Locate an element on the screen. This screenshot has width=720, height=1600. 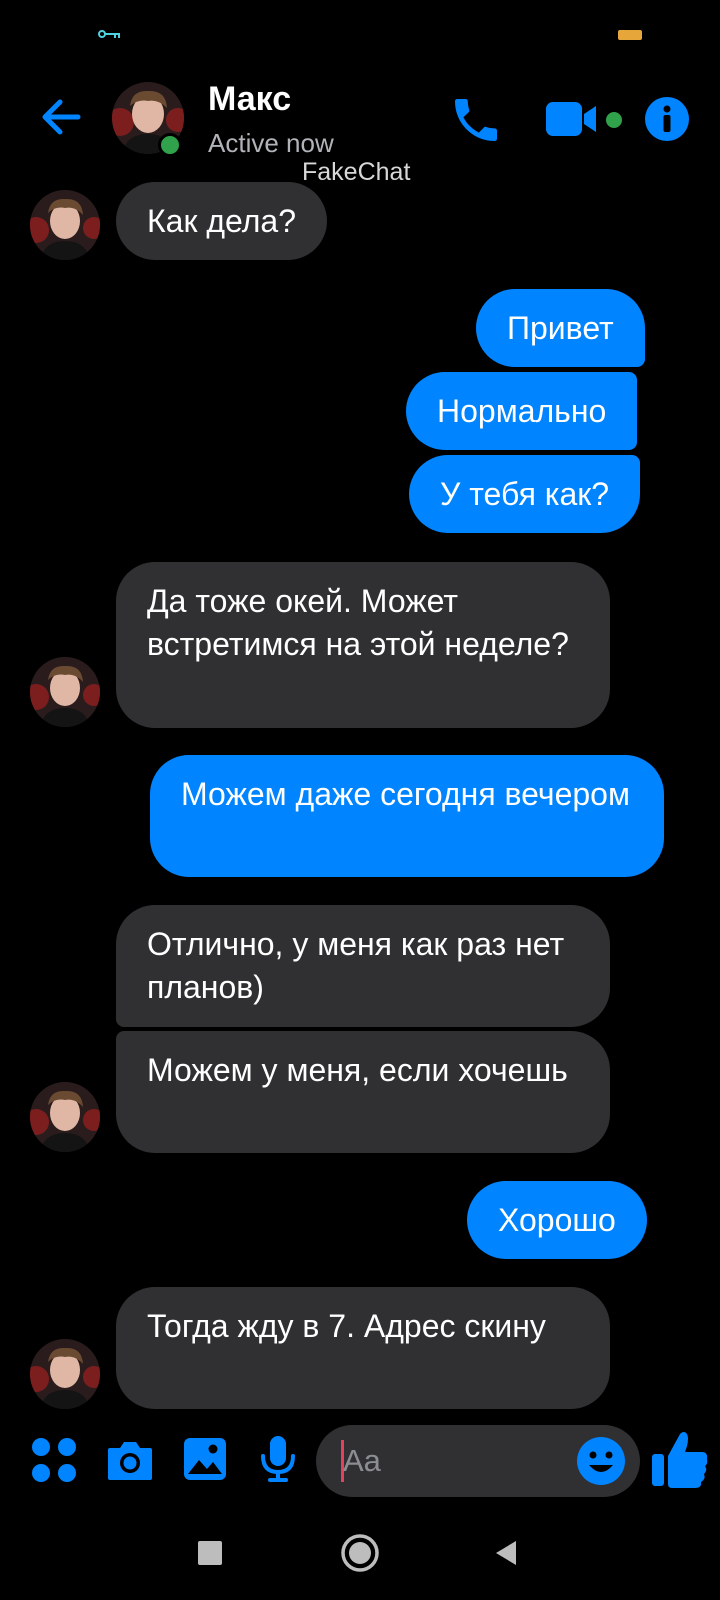
message-input-placeholder: Aa is located at coordinates (362, 1460).